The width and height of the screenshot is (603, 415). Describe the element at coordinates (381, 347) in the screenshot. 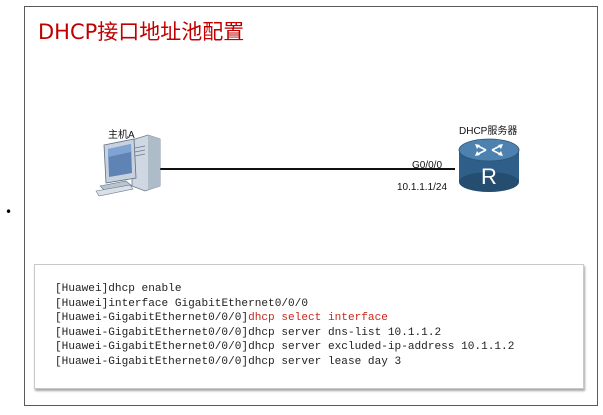

I see `cli-command: dhcp server excluded-ip-address 10.1.1.2` at that location.